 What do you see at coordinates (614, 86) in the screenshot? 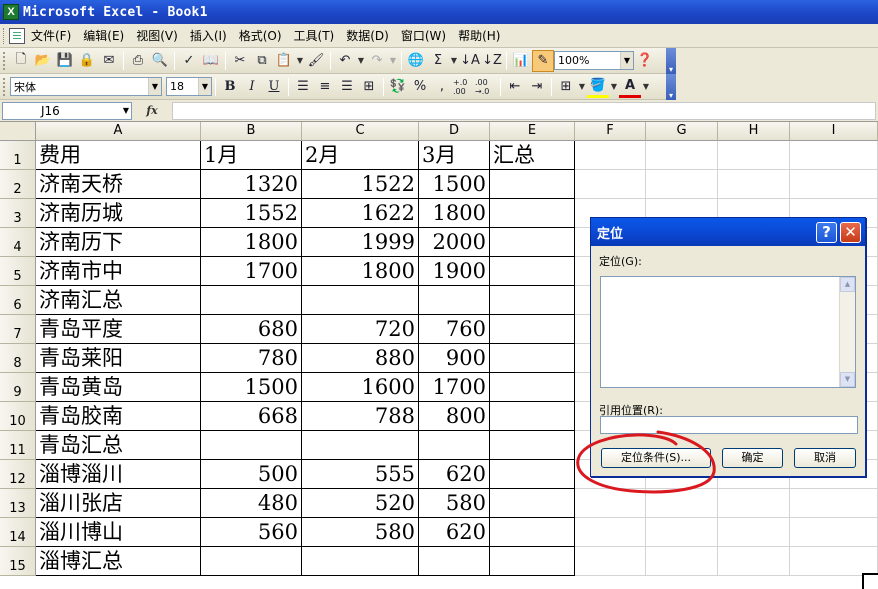
I see `fill-color-dropdown-icon: ▼` at bounding box center [614, 86].